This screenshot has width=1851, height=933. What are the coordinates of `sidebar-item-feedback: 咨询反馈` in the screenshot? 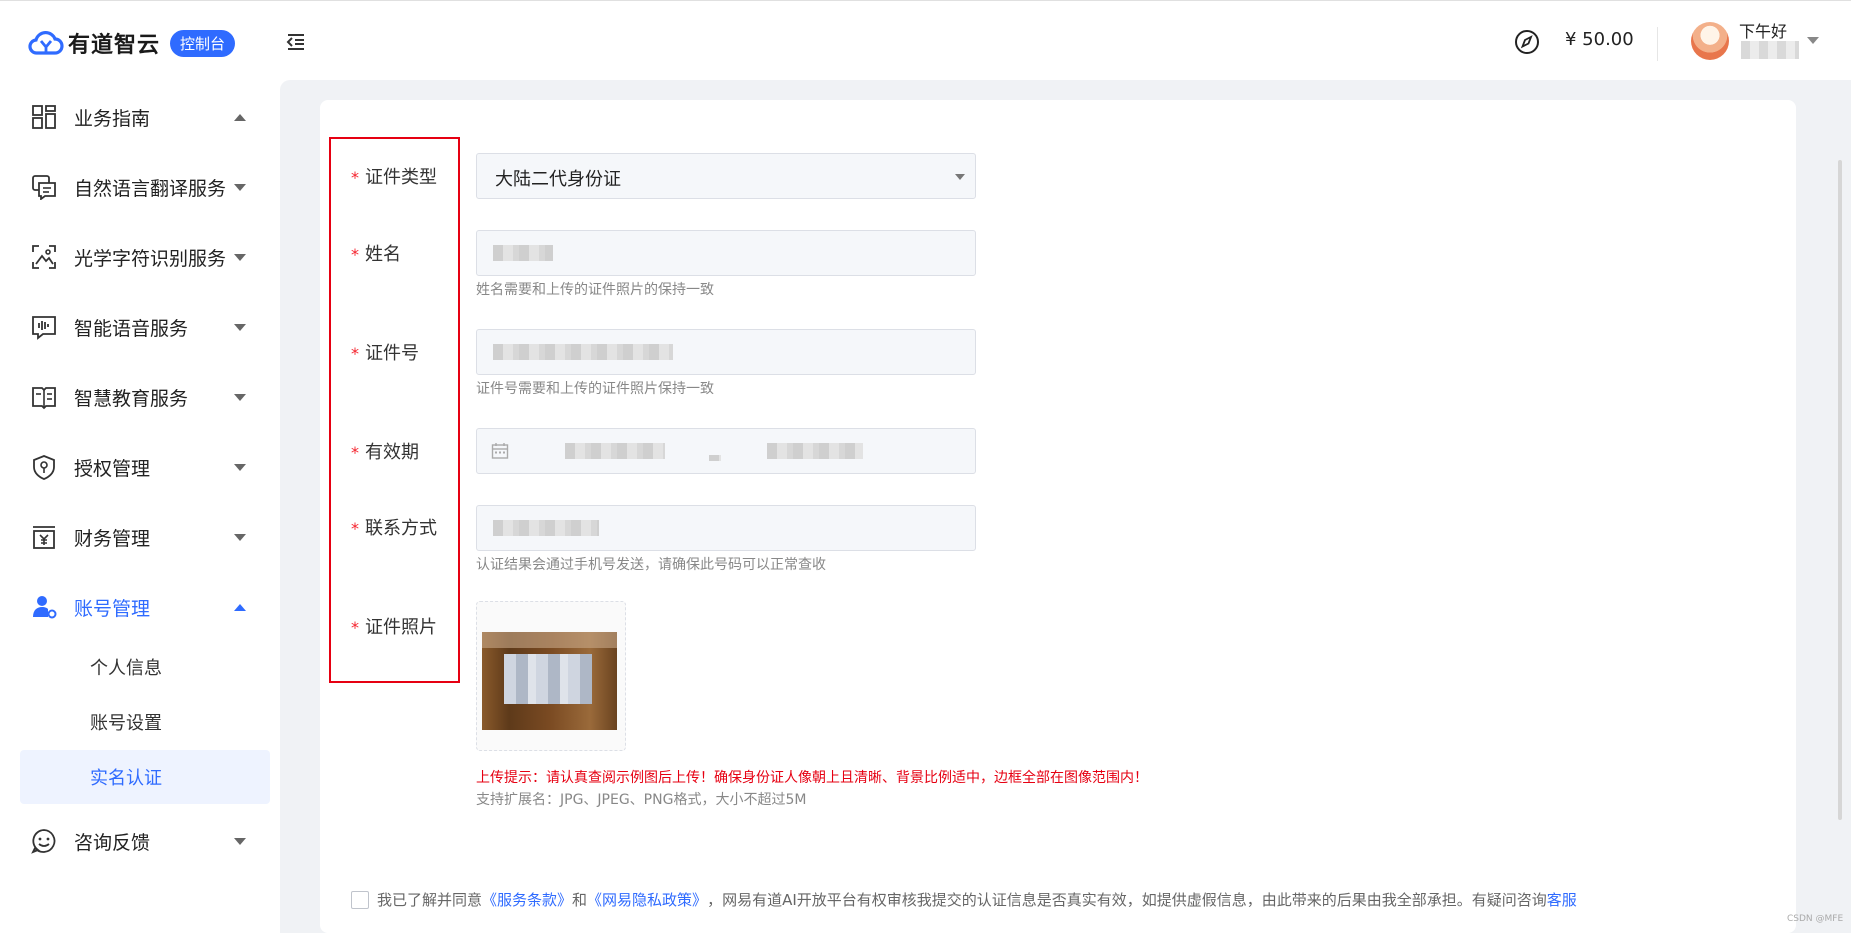 It's located at (140, 841).